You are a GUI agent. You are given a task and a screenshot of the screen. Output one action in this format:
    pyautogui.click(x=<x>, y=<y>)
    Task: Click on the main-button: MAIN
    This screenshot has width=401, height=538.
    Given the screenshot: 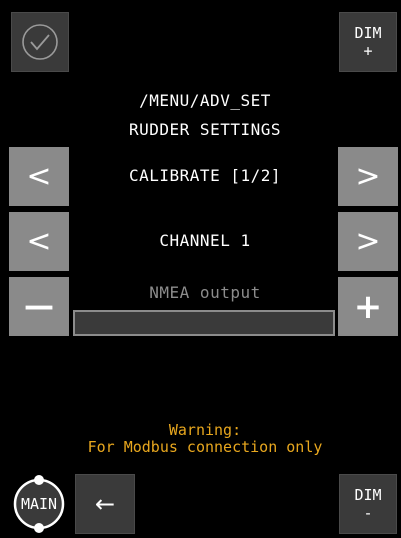 What is the action you would take?
    pyautogui.click(x=39, y=504)
    